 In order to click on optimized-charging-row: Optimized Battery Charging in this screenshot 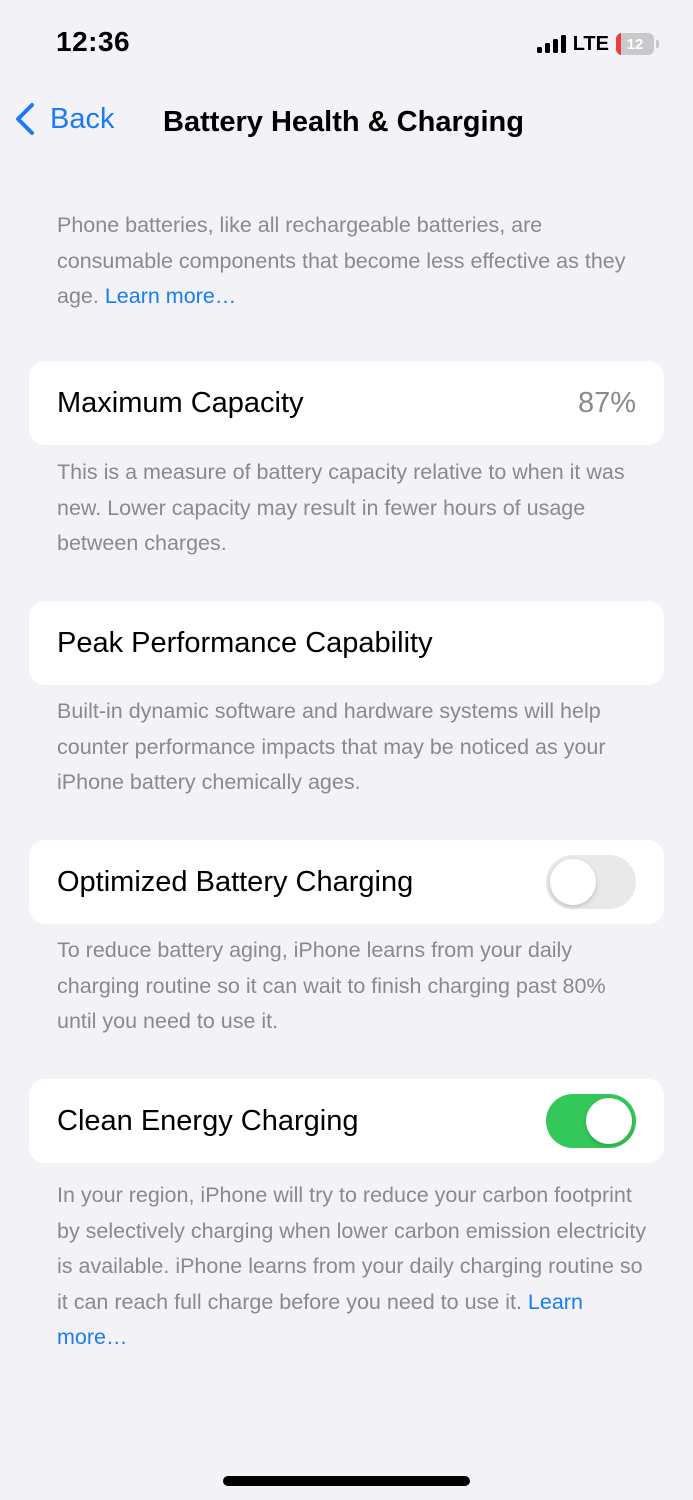, I will do `click(346, 882)`.